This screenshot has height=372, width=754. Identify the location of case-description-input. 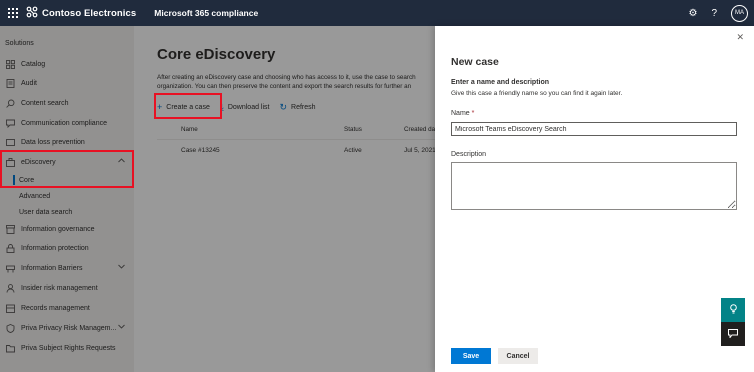
(594, 186).